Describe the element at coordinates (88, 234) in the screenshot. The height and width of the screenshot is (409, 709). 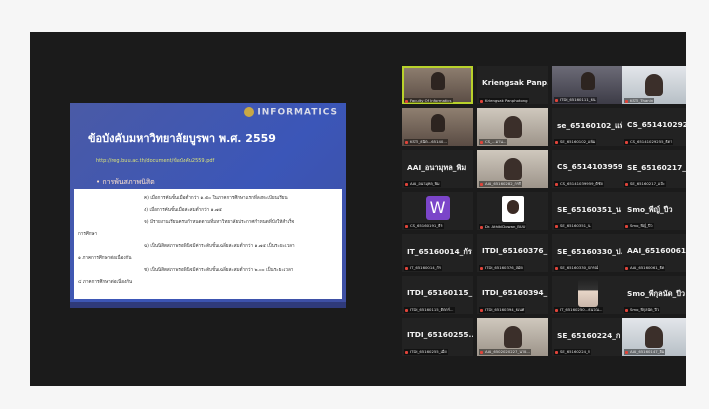
I see `slide-line: การศึกษา` at that location.